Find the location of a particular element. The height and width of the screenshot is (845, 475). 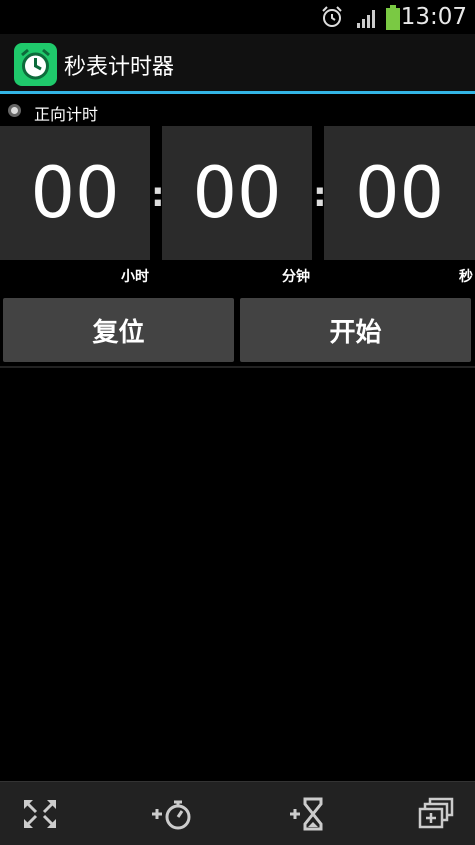

windows-icon is located at coordinates (436, 814).